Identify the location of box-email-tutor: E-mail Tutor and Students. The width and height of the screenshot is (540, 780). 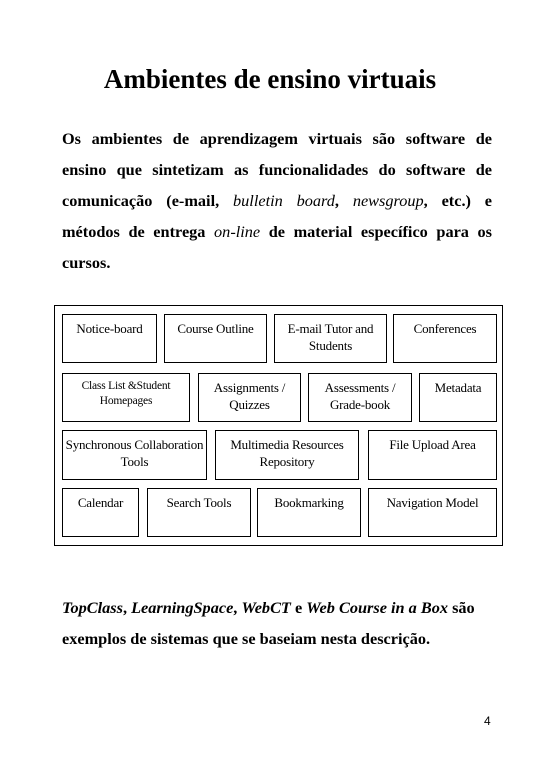
(330, 338).